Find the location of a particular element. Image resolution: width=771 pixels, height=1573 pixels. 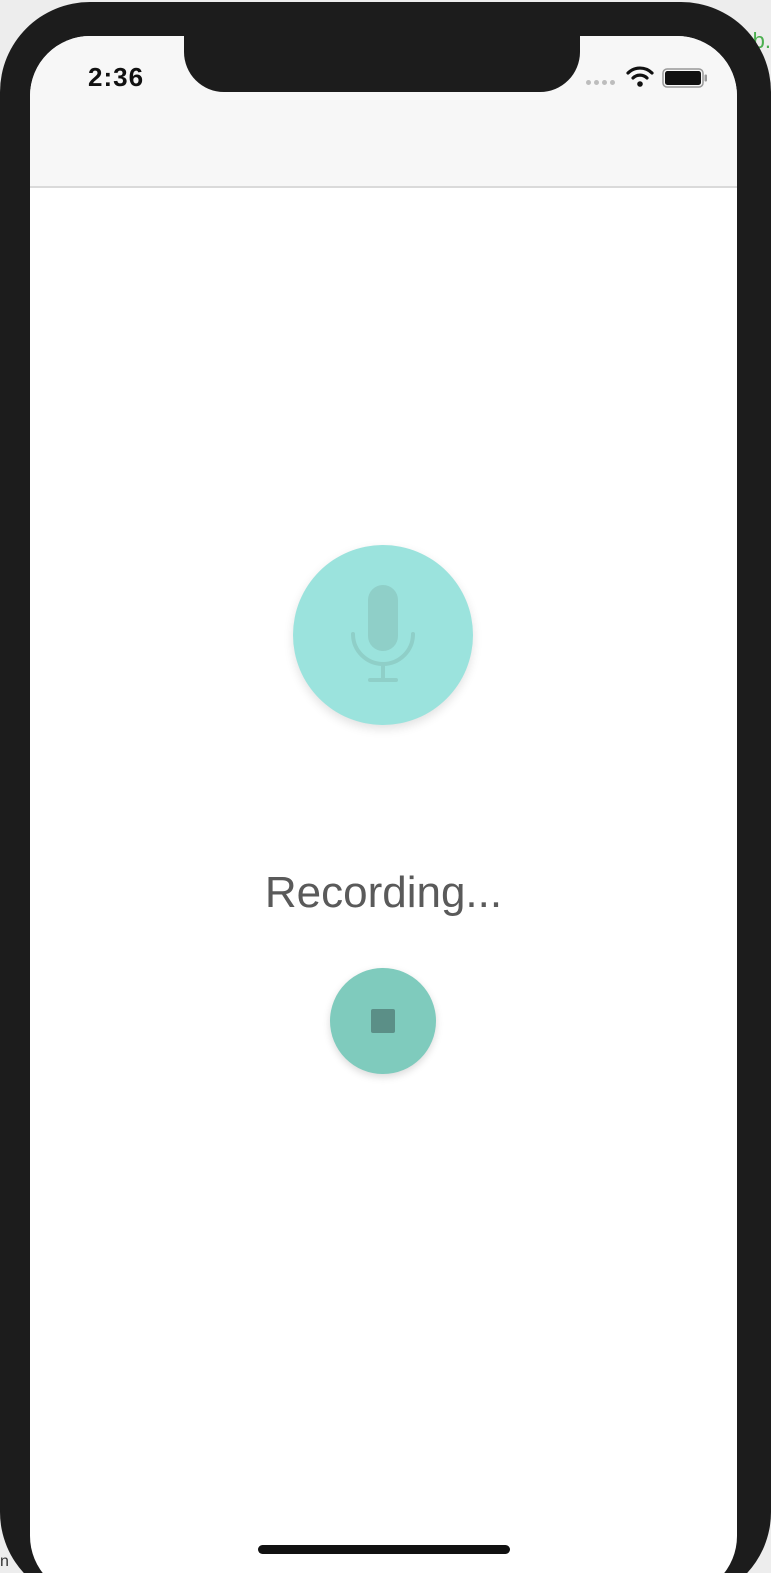

microphone-button is located at coordinates (383, 635).